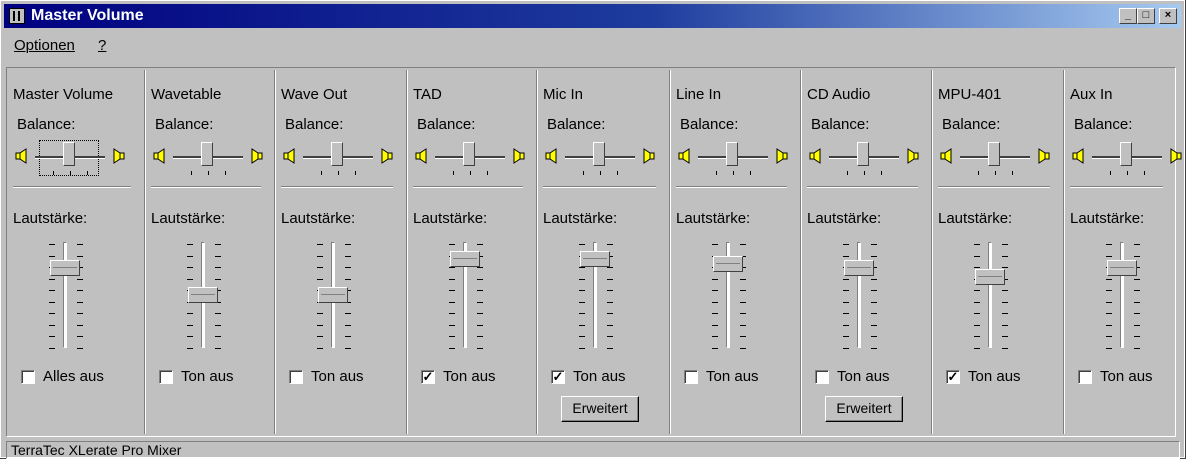 This screenshot has height=462, width=1193. Describe the element at coordinates (592, 16) in the screenshot. I see `title-bar: Master Volume _ □ ×` at that location.